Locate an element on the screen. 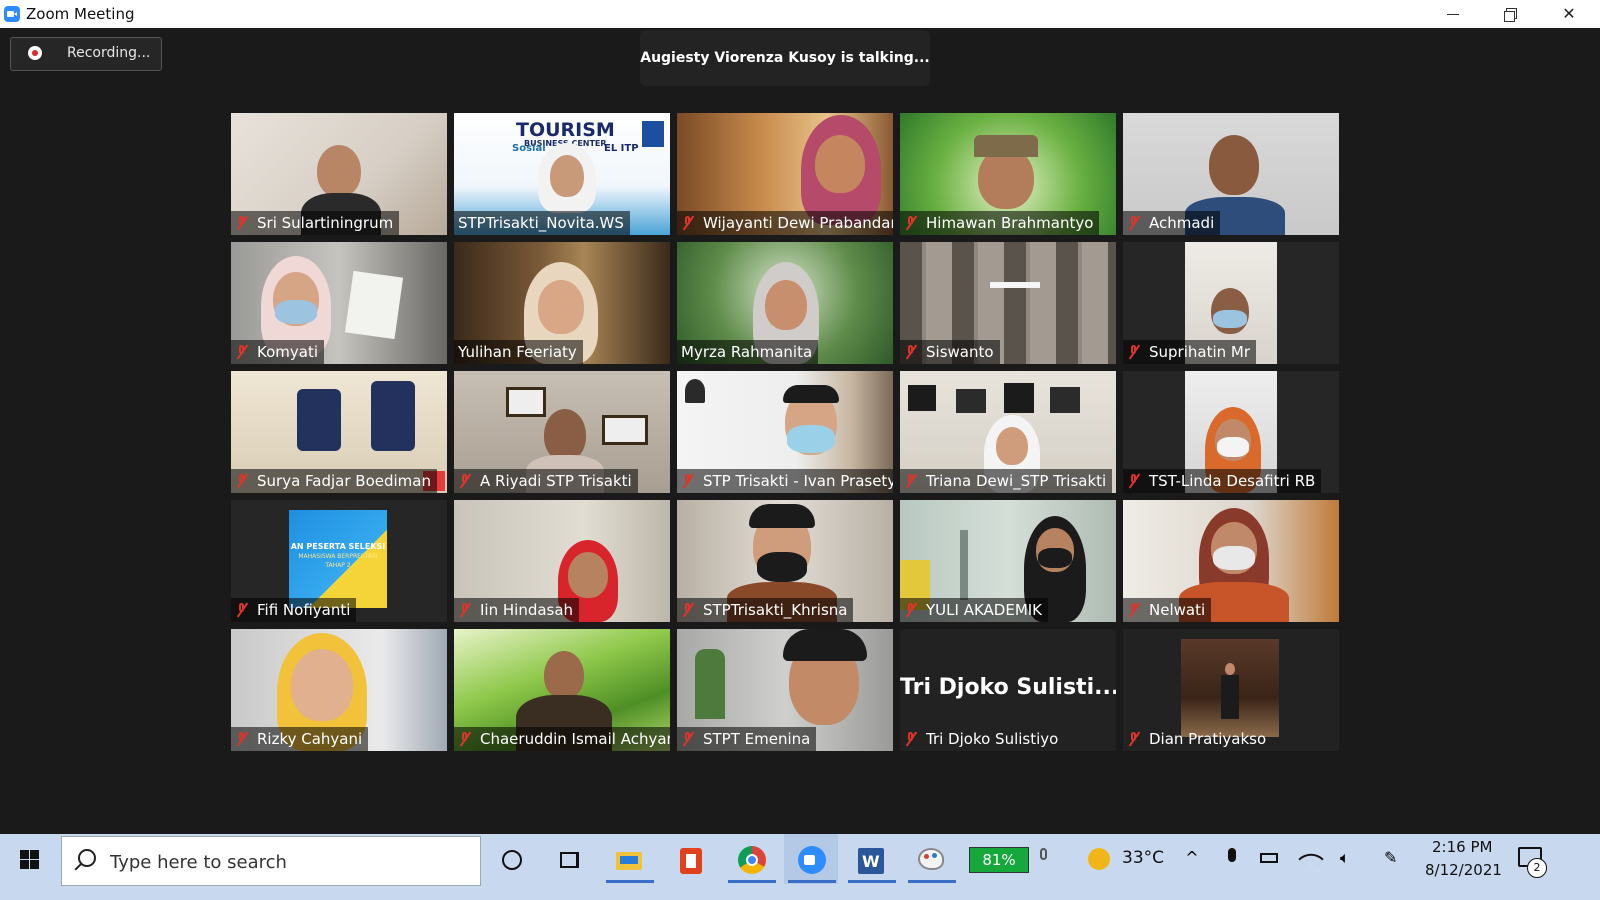 The image size is (1600, 900). participant-tile: Chaeruddin Ismail Achyar is located at coordinates (562, 690).